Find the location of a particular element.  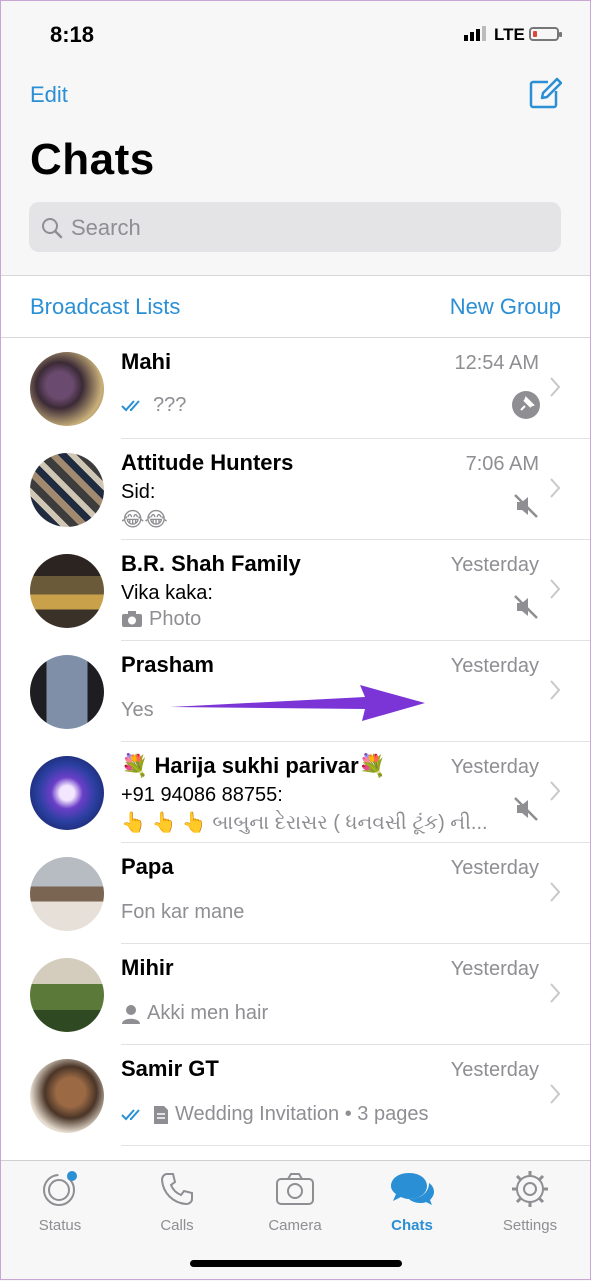

chat-preview-text: Fon kar mane is located at coordinates (183, 912).